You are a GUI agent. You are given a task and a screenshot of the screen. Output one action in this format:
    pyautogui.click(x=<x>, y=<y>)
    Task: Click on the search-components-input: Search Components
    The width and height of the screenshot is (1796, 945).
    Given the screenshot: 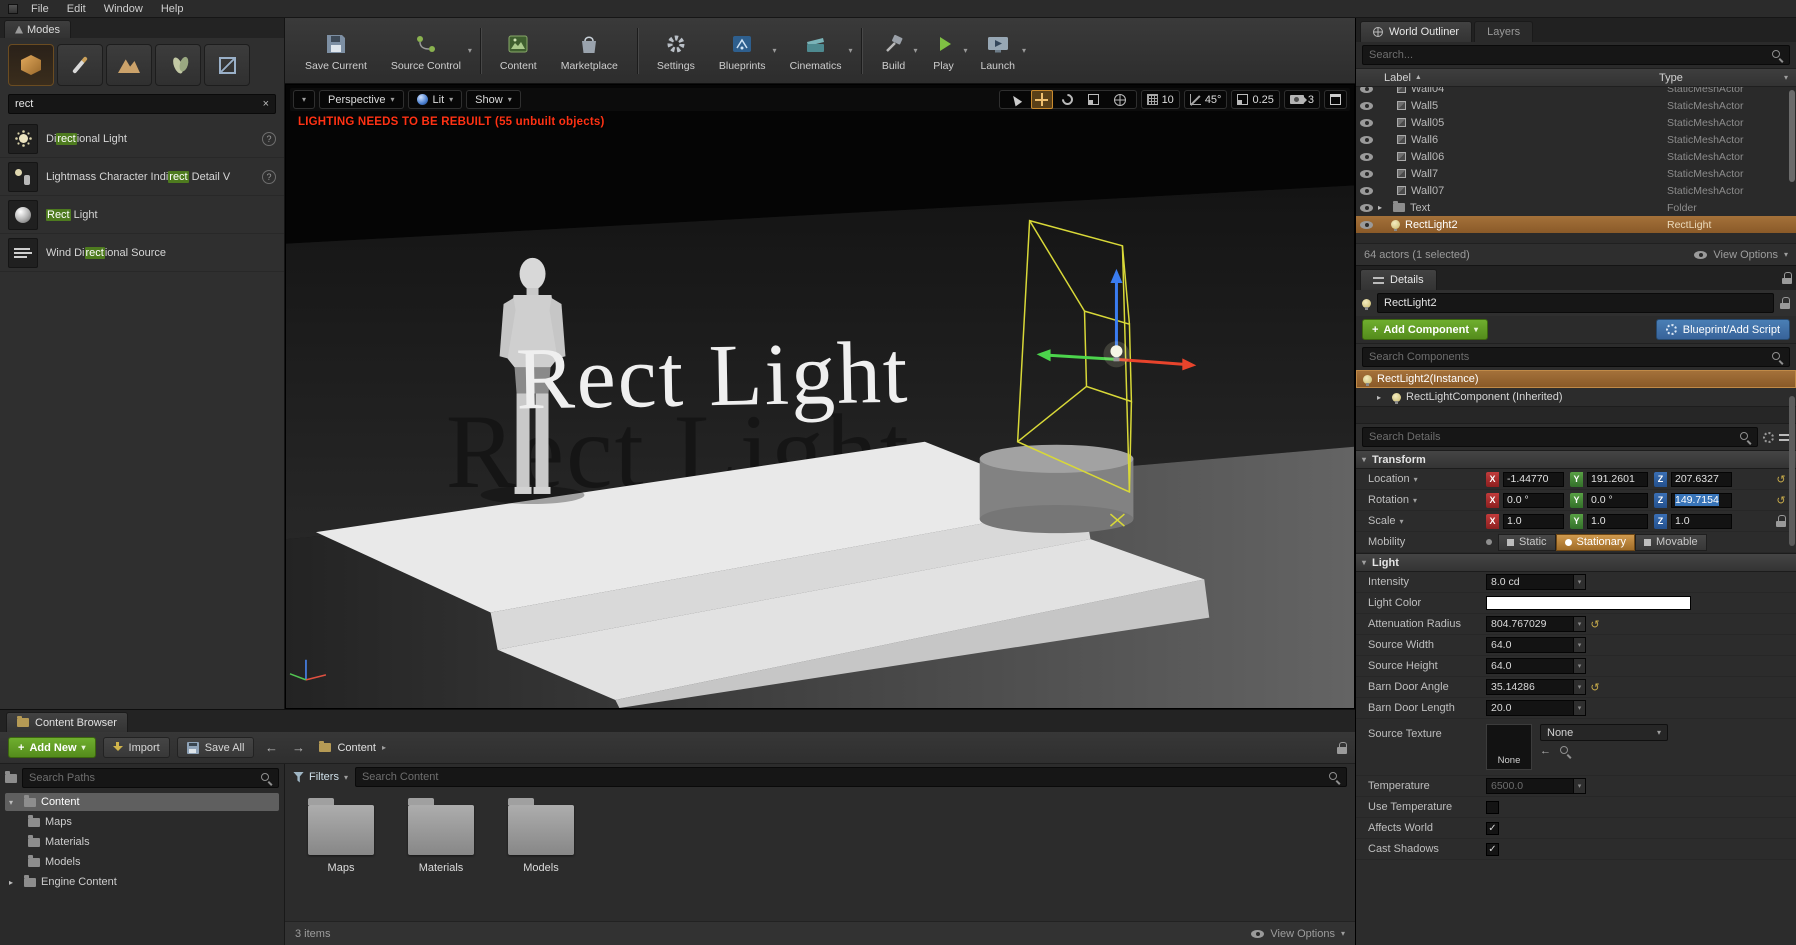 What is the action you would take?
    pyautogui.click(x=1576, y=357)
    